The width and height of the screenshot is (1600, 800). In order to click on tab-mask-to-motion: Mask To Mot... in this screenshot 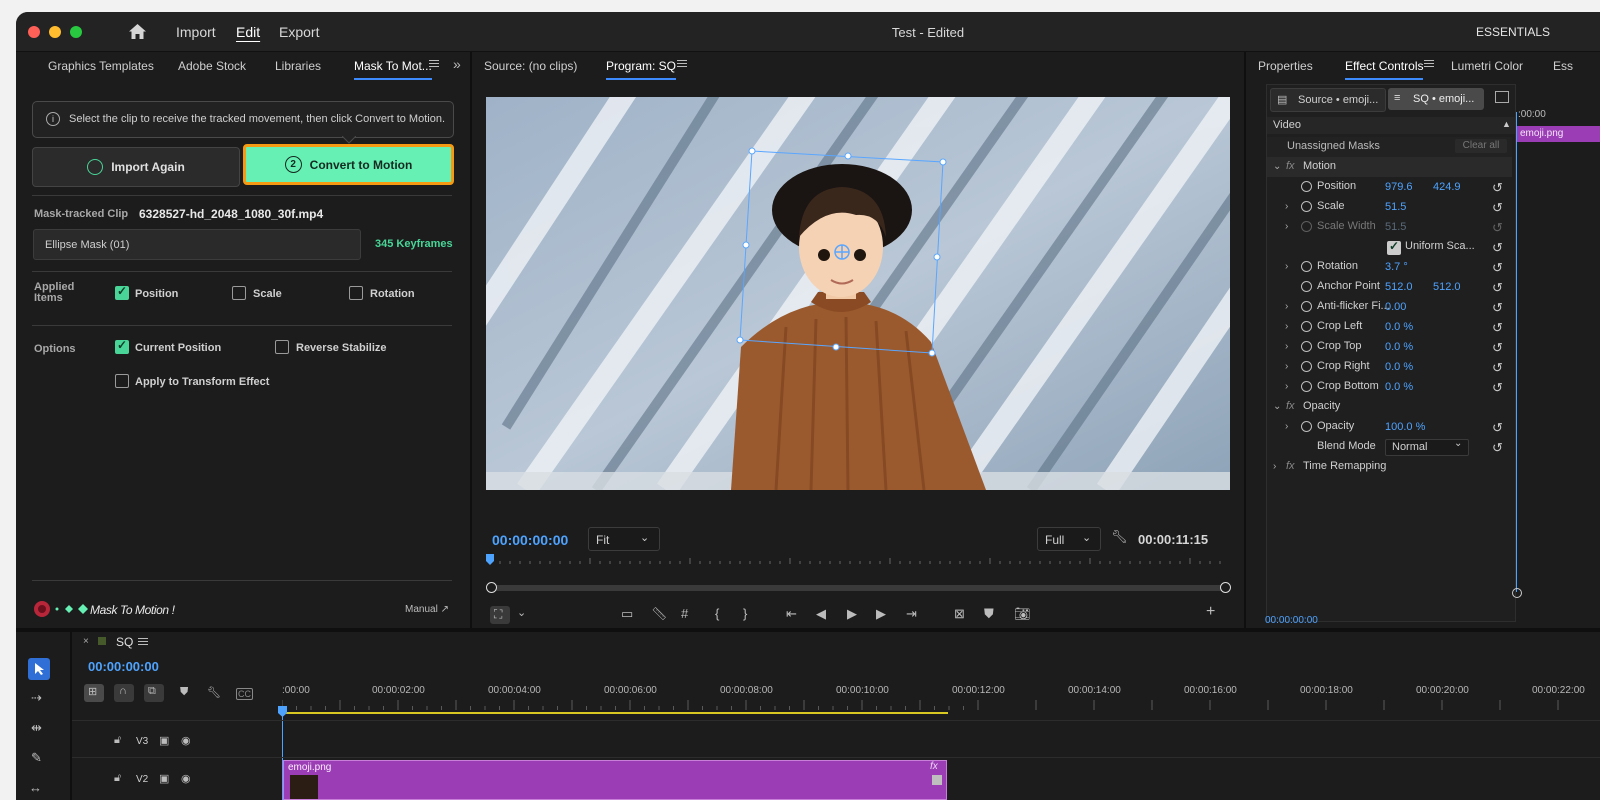, I will do `click(393, 69)`.